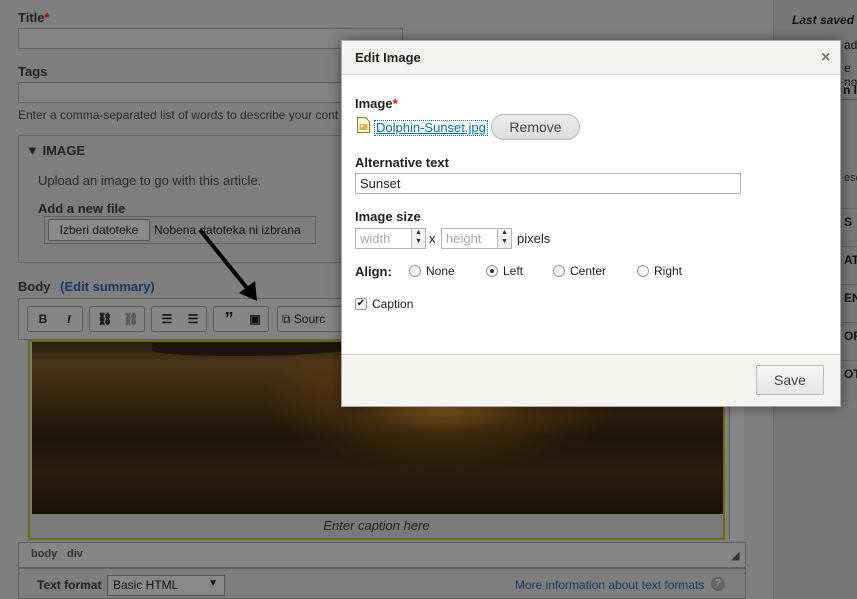  Describe the element at coordinates (415, 271) in the screenshot. I see `align-none-radio` at that location.